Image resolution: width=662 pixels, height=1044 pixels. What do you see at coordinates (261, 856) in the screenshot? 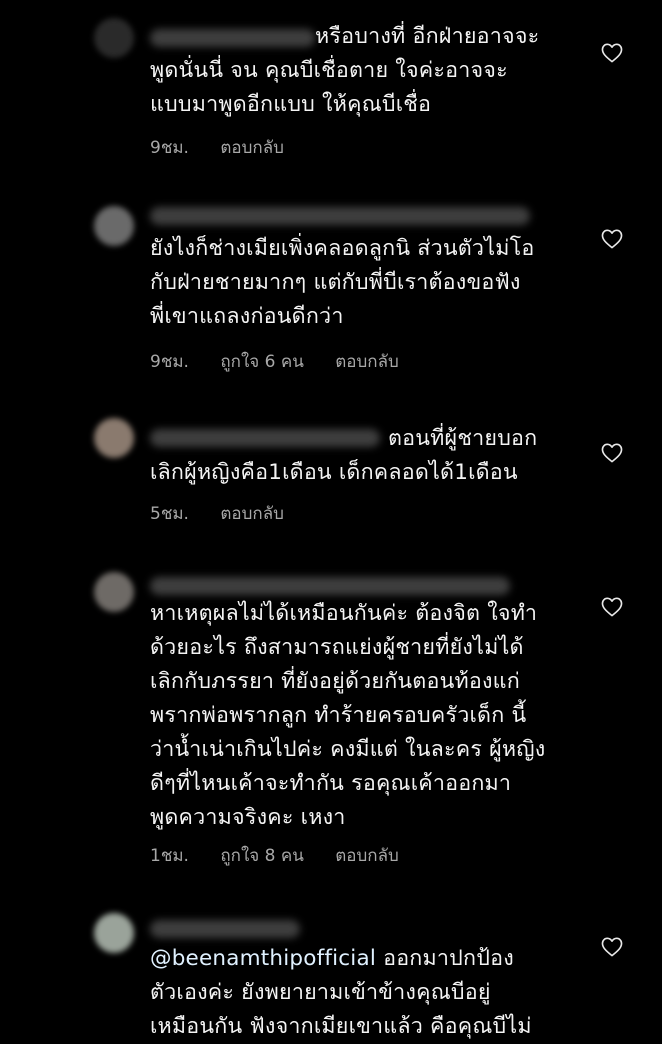
I see `like-count: ถูกใจ 8 คน` at bounding box center [261, 856].